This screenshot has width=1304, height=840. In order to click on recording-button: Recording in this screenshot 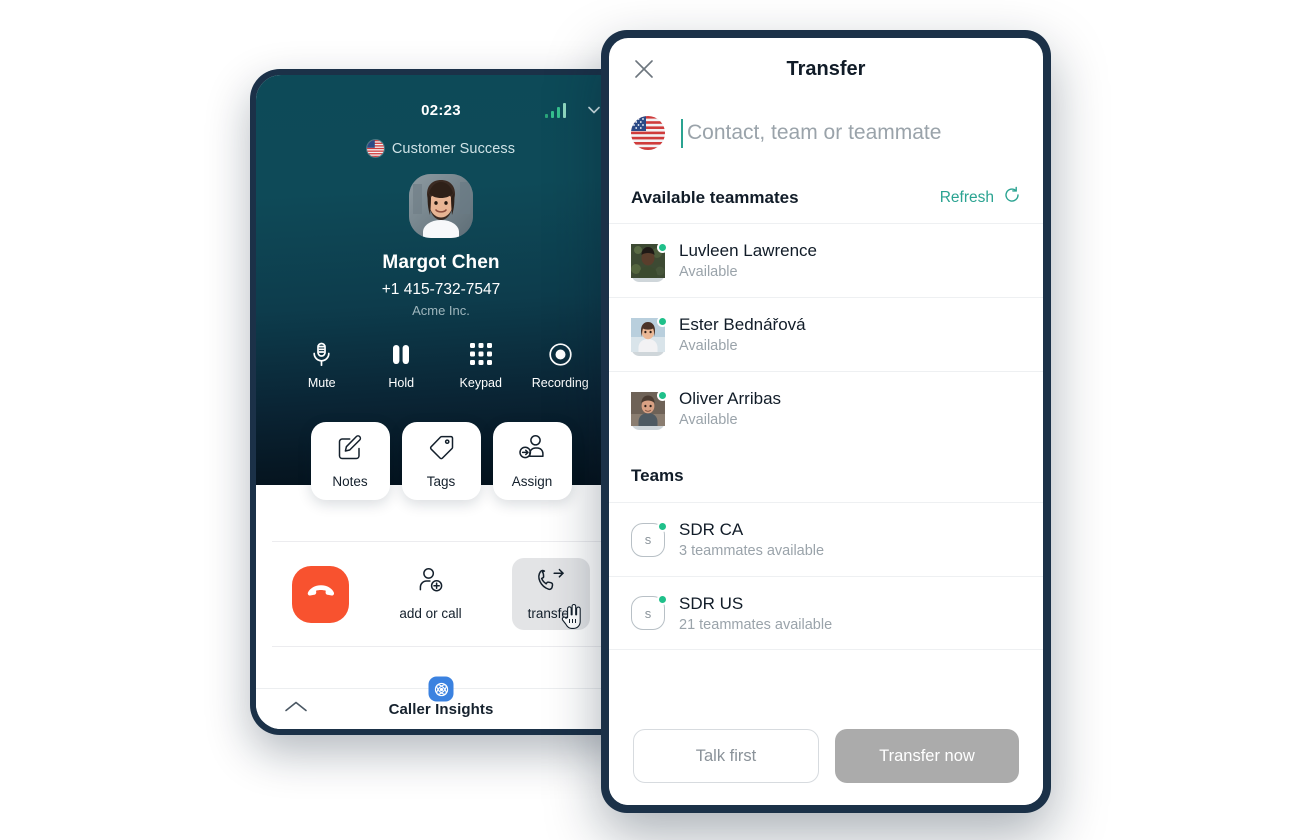, I will do `click(561, 365)`.